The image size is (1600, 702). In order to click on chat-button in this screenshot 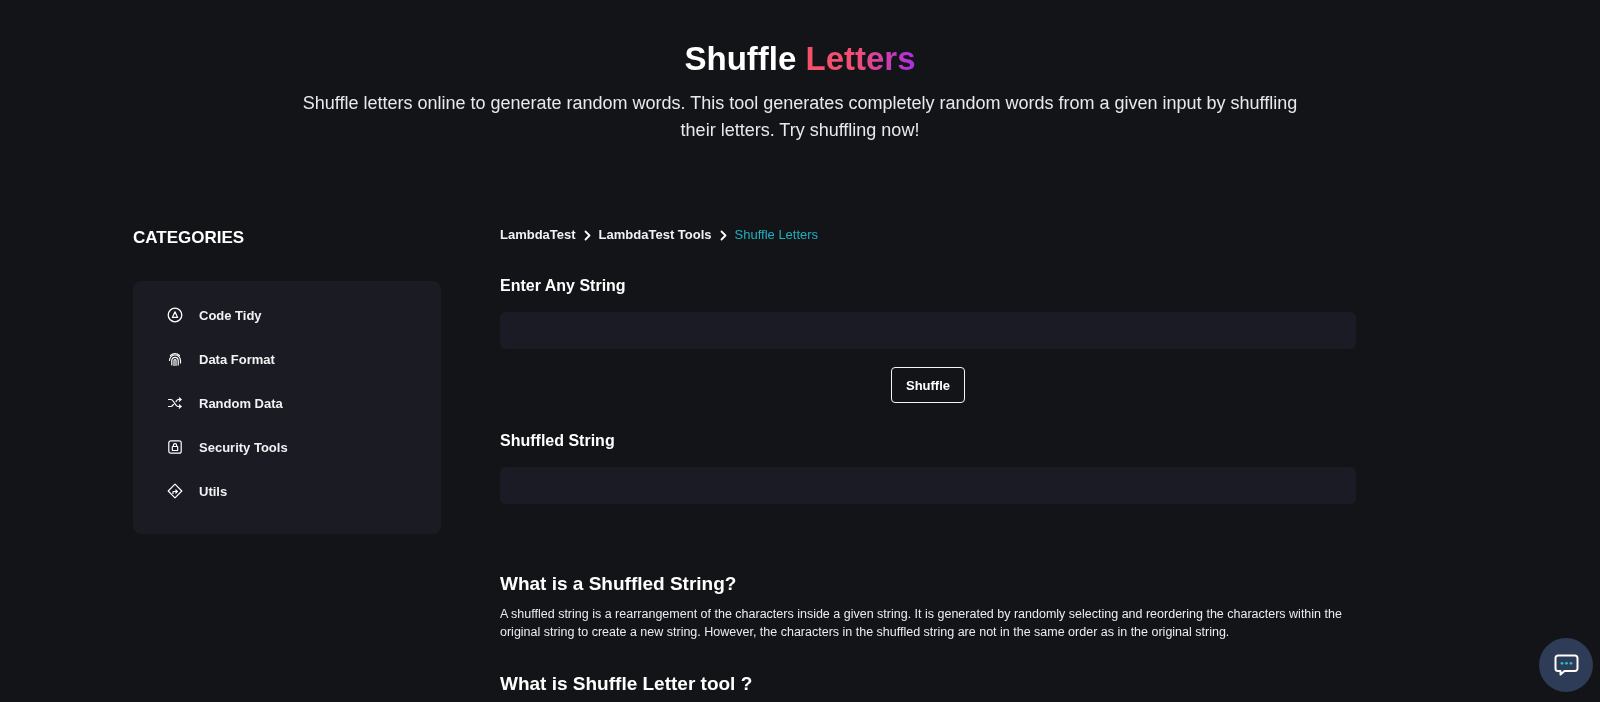, I will do `click(1566, 665)`.